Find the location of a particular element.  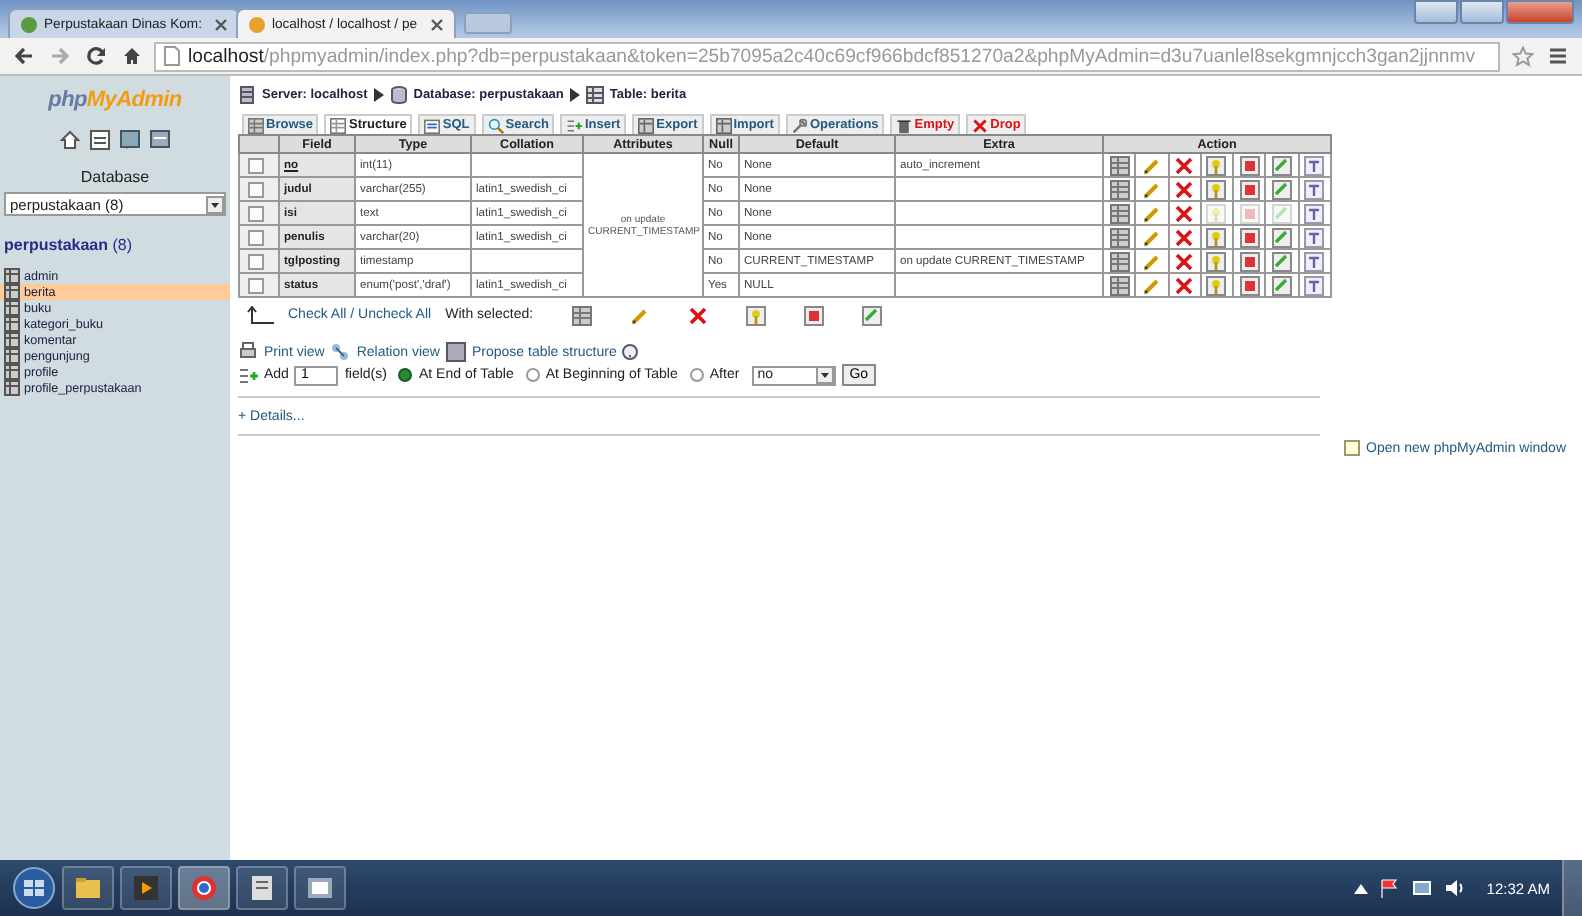

show-hidden-icon is located at coordinates (1361, 888).